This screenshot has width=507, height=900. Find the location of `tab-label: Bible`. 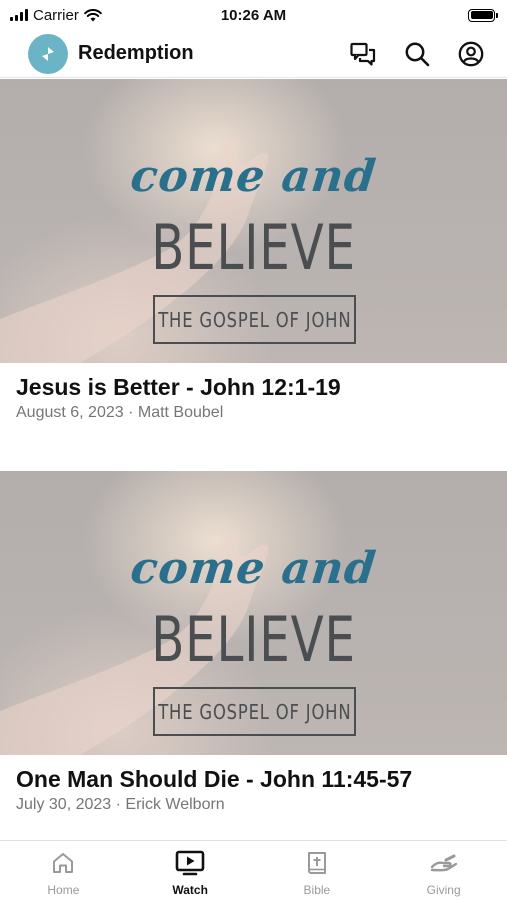

tab-label: Bible is located at coordinates (317, 890).